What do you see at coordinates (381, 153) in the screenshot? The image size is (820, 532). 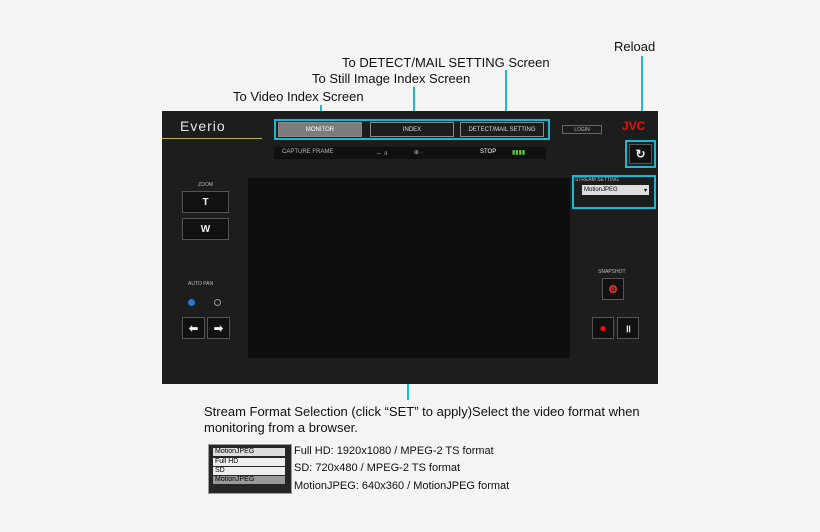 I see `play-pause-icon: ⇔ ॥` at bounding box center [381, 153].